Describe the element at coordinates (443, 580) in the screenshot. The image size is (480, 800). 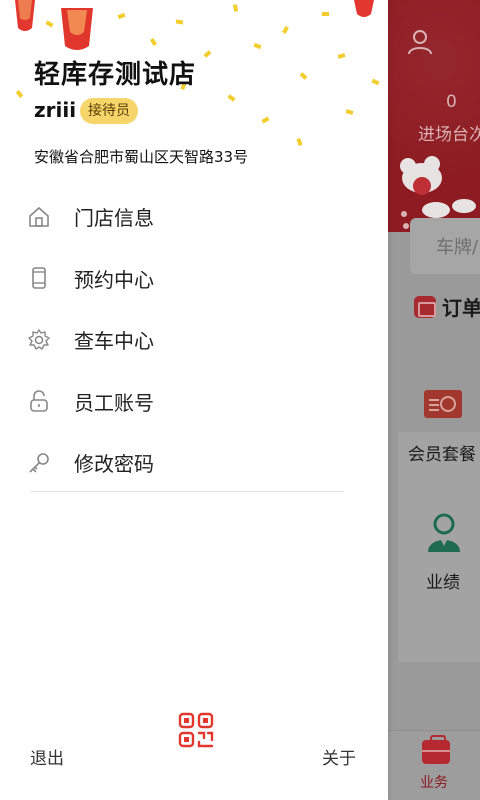
I see `performance-label: 业绩` at that location.